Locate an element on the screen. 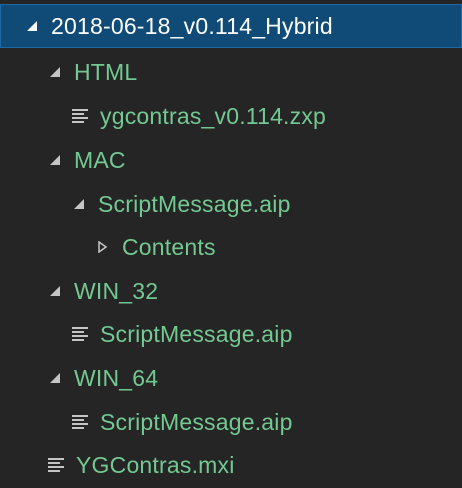 The image size is (462, 488). tree-item-label: YGContras.mxi is located at coordinates (155, 465).